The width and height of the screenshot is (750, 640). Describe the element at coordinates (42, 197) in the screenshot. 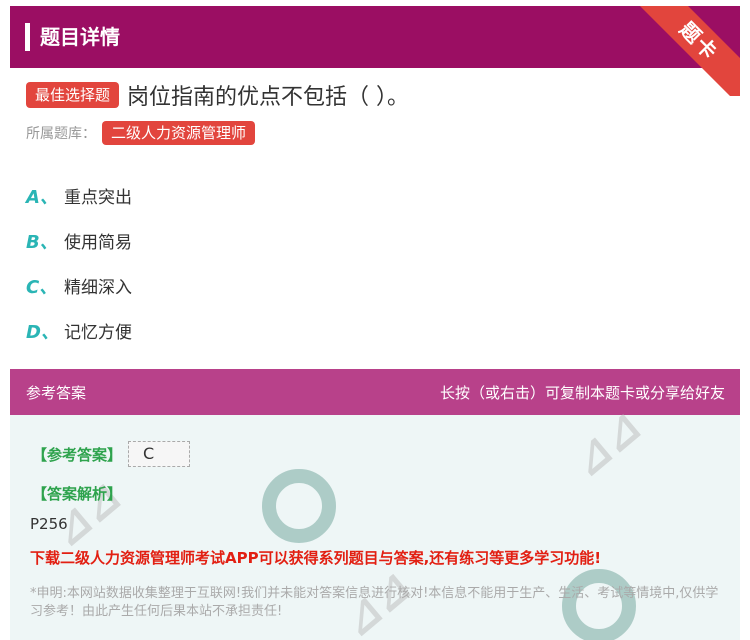

I see `option-letter: A、` at that location.